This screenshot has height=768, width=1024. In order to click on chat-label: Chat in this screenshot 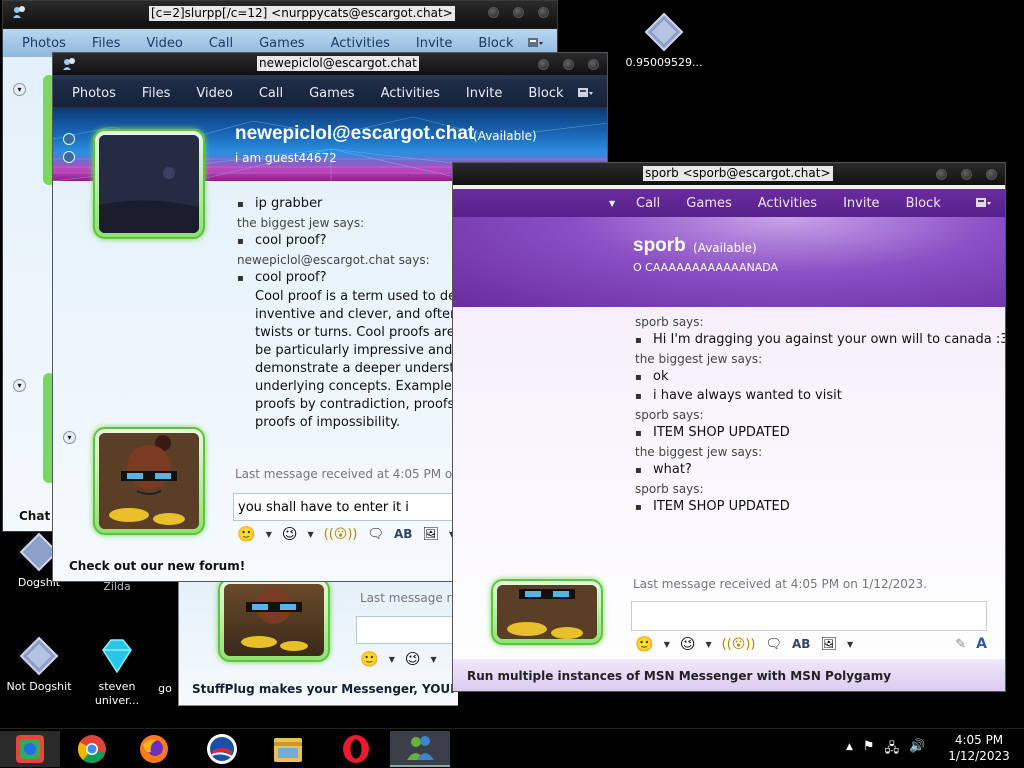, I will do `click(35, 516)`.